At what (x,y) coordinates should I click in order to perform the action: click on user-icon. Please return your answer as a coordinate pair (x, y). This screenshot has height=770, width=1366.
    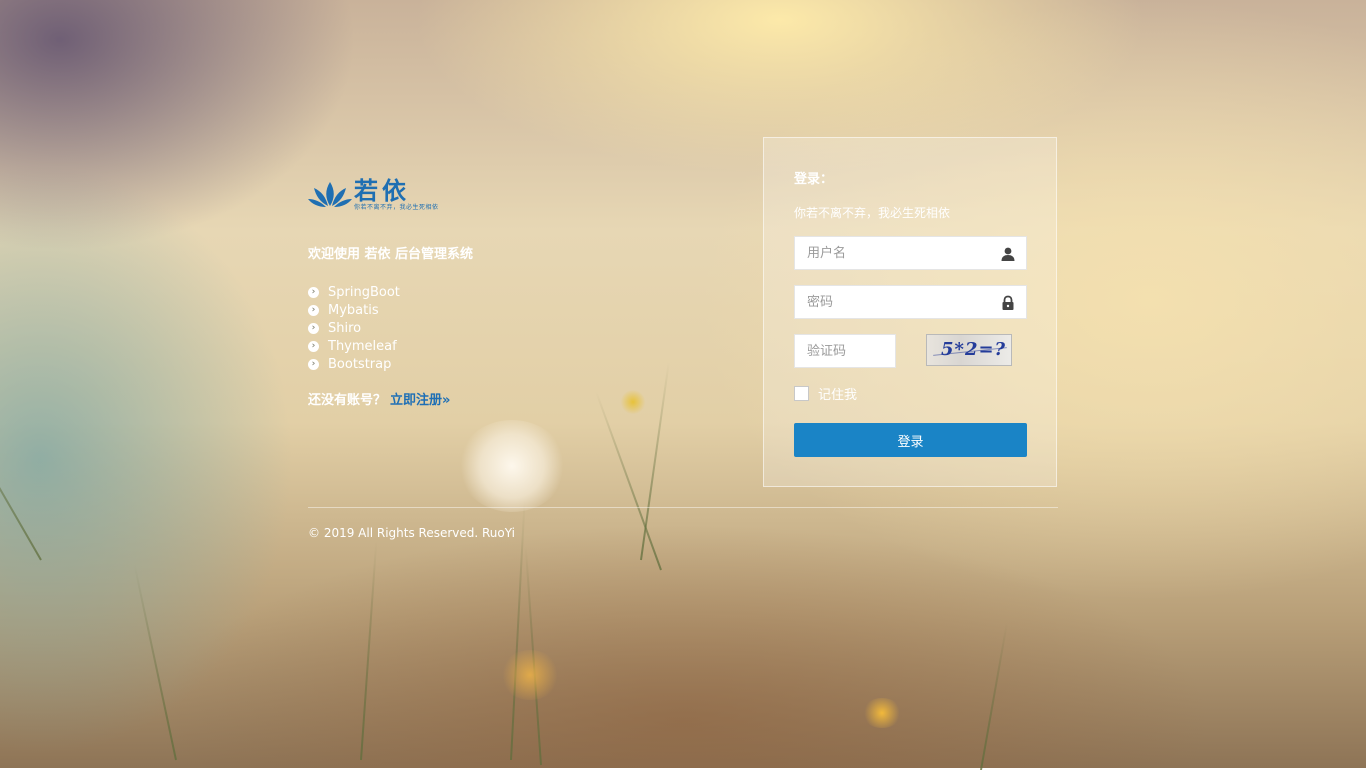
    Looking at the image, I should click on (1008, 254).